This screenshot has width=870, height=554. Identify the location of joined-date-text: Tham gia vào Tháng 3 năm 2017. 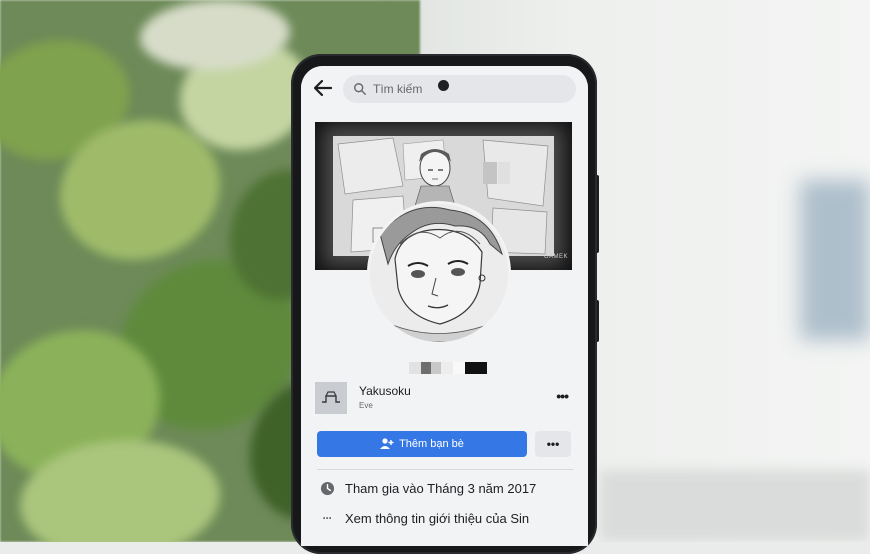
(441, 488).